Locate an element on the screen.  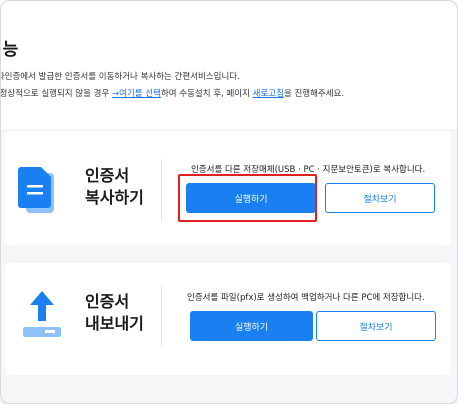
export-card-title-line1: 인증서 is located at coordinates (107, 301).